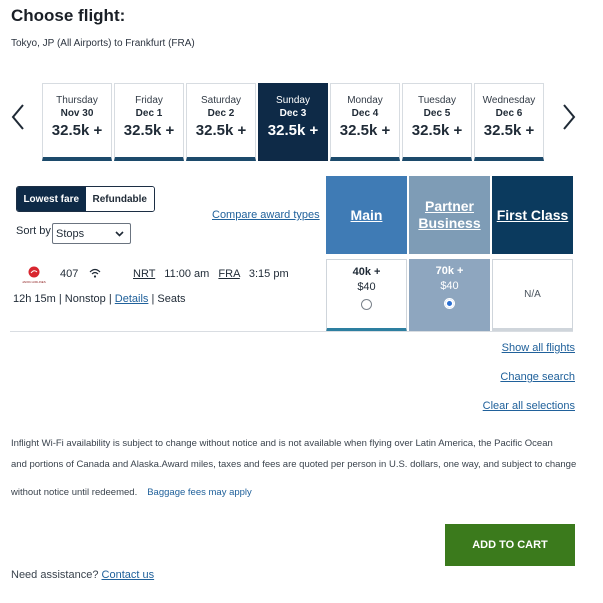 The width and height of the screenshot is (603, 603). Describe the element at coordinates (128, 575) in the screenshot. I see `contact-us-link: Contact us` at that location.